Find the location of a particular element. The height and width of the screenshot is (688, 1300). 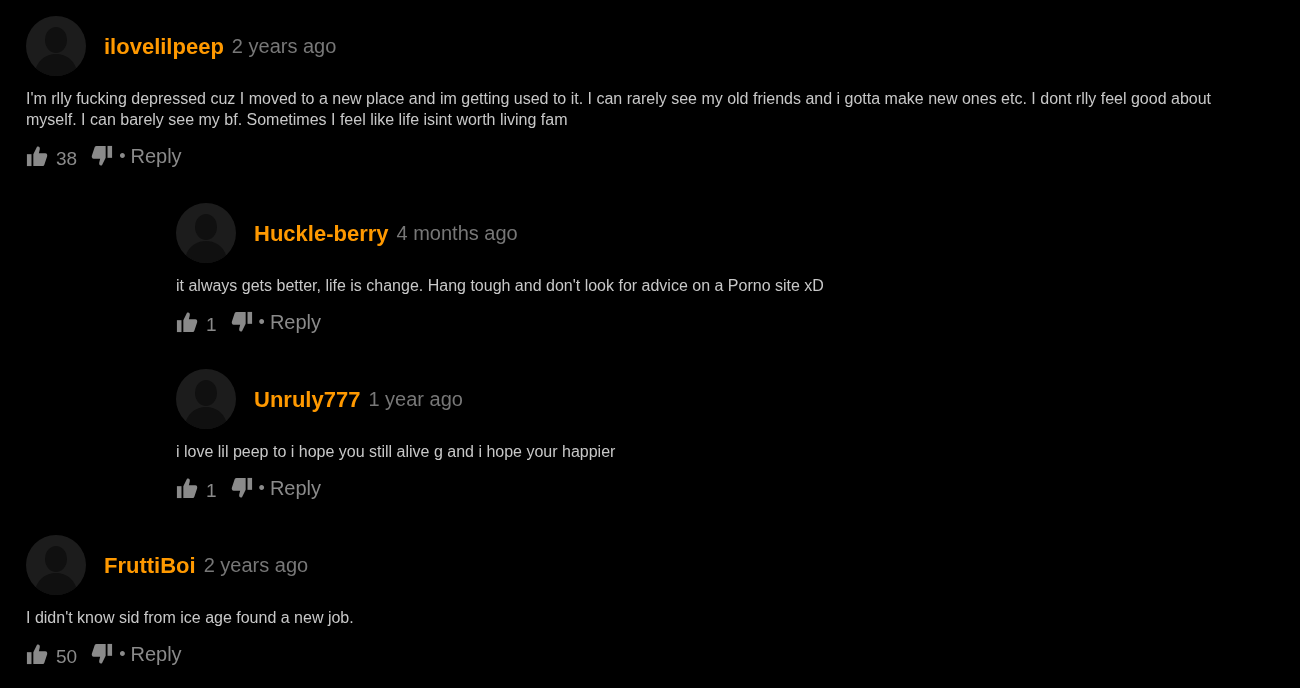

comment-text: it always gets better, life is change. Hang tough and don't look for advice on a Porno site xD is located at coordinates (500, 286).